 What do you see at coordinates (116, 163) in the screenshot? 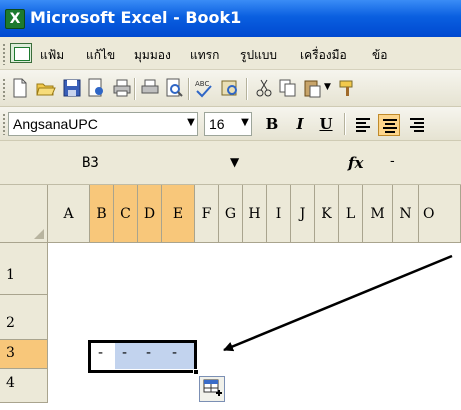
I see `name-box: B3` at bounding box center [116, 163].